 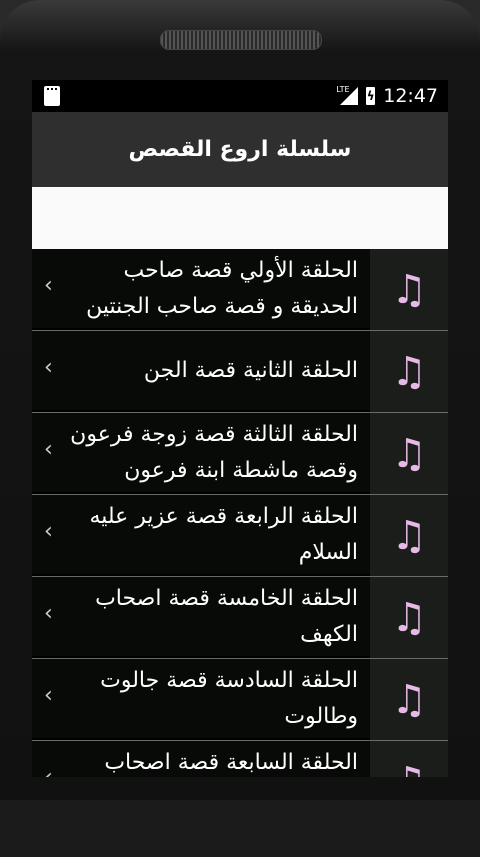 I want to click on list-item: ♫ ‹ الحلقة الخامسة قصة اصحاب الكهف, so click(x=240, y=618).